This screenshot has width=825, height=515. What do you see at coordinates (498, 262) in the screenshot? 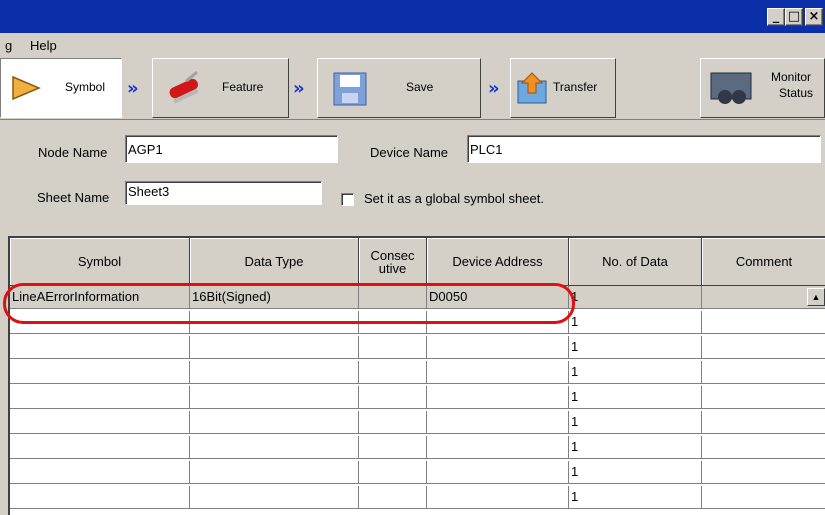
I see `column-header-device-address: Device Address` at bounding box center [498, 262].